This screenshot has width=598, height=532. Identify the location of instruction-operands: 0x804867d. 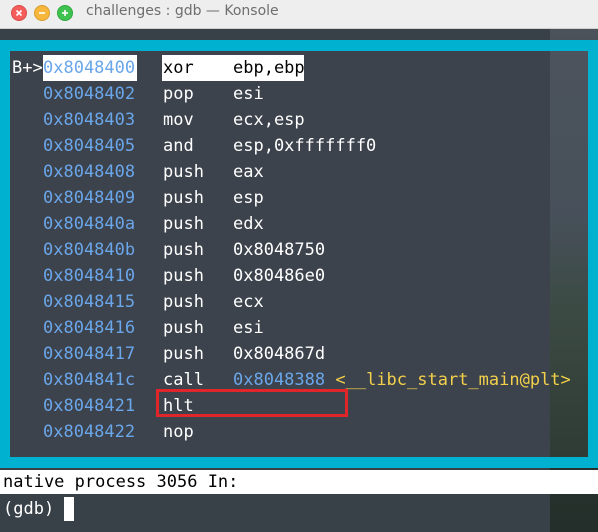
(279, 354).